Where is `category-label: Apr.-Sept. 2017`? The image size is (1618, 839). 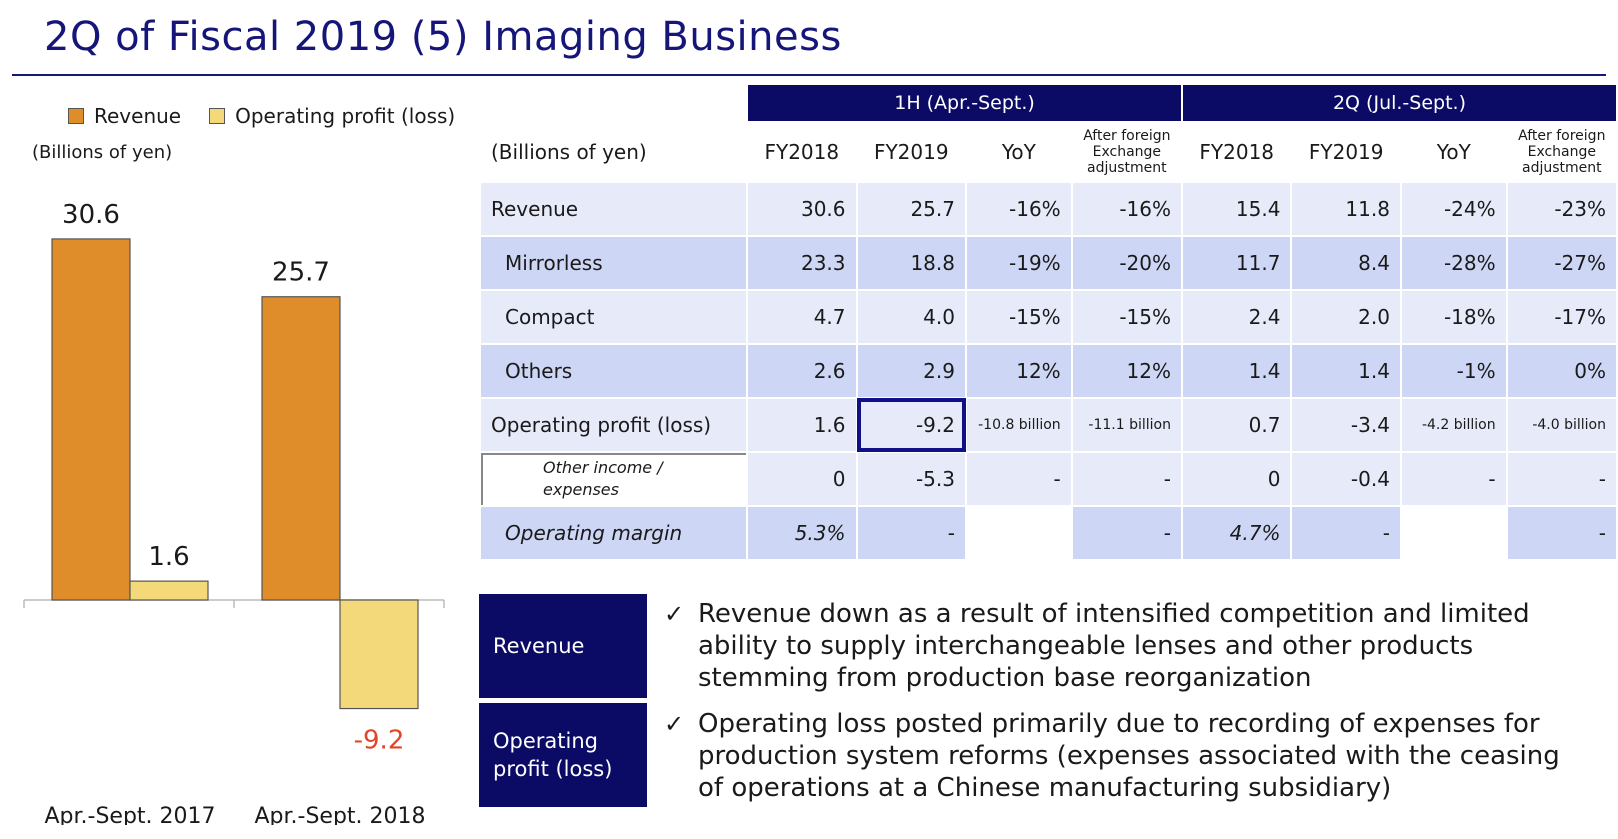 category-label: Apr.-Sept. 2017 is located at coordinates (129, 814).